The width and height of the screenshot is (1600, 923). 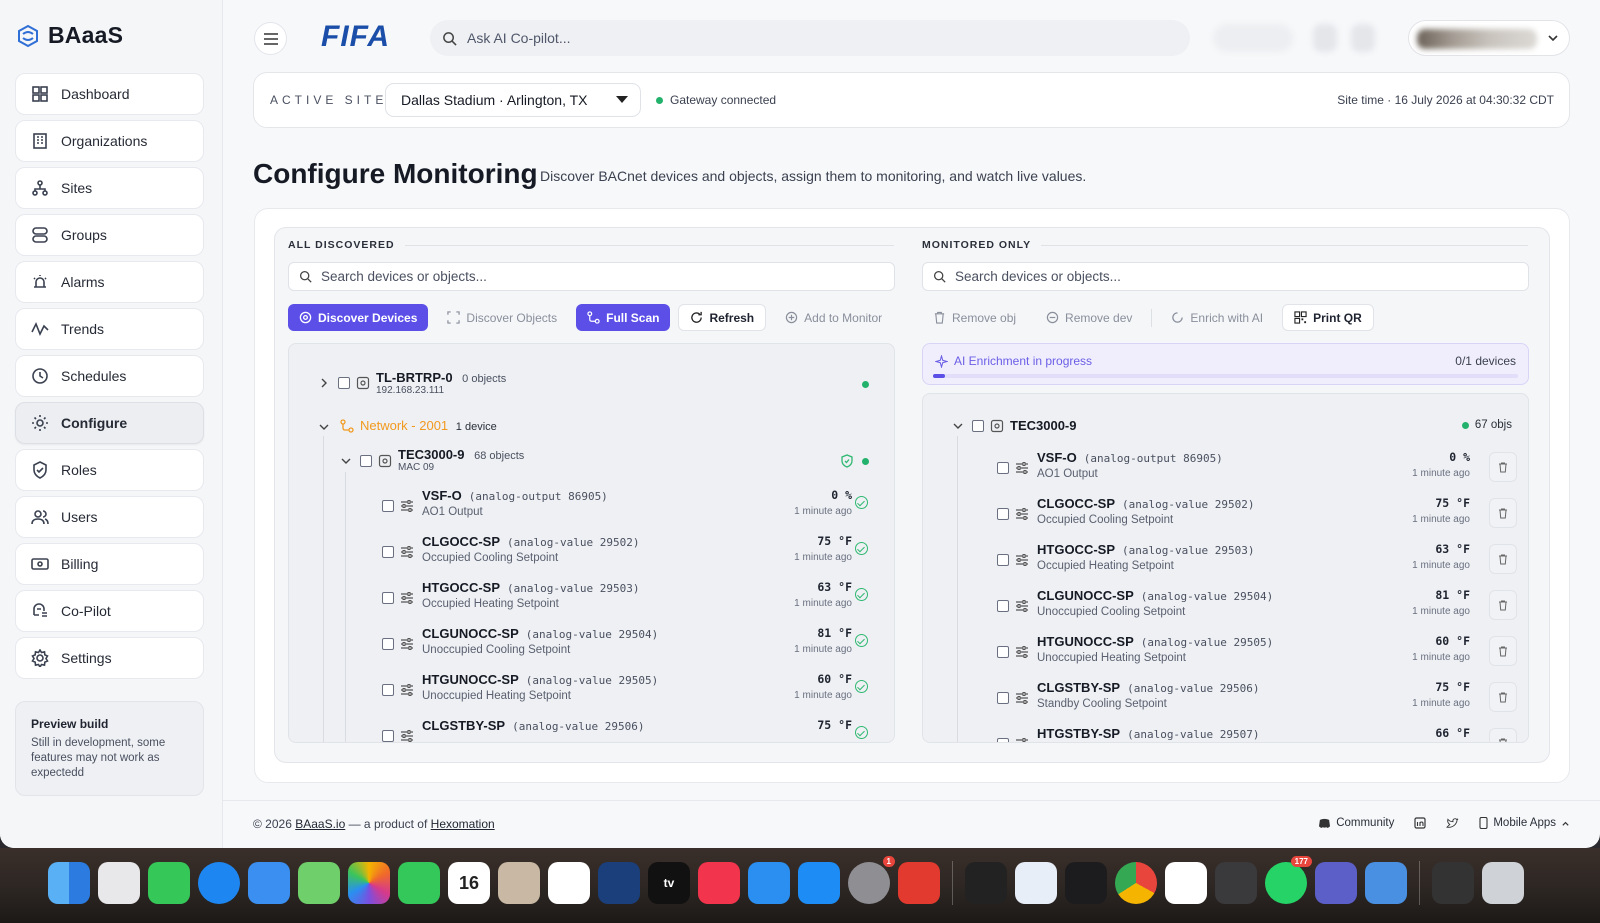 What do you see at coordinates (461, 460) in the screenshot?
I see `device-row: TEC3000-9 68 objects MAC 09` at bounding box center [461, 460].